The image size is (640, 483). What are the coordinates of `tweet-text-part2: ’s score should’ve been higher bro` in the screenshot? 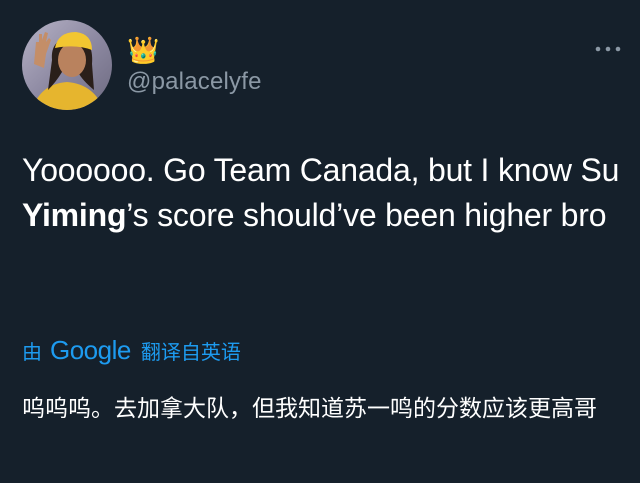 It's located at (366, 215).